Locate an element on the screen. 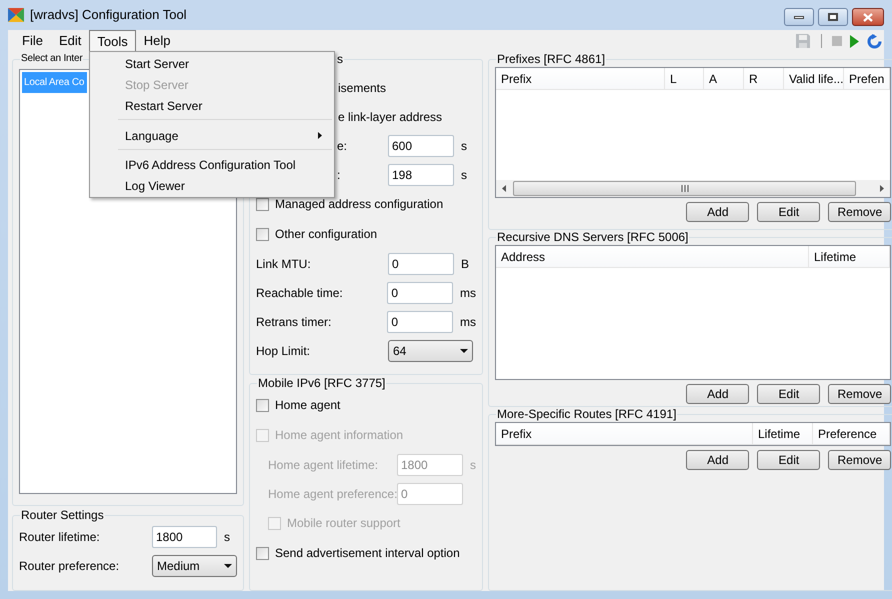 The height and width of the screenshot is (599, 892). input-field: 1800 is located at coordinates (184, 537).